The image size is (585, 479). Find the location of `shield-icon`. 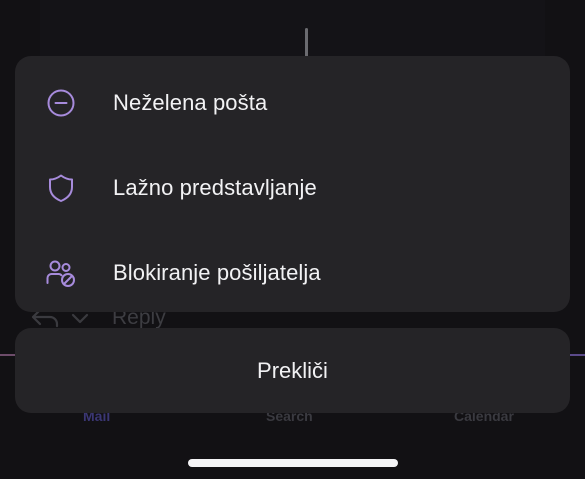

shield-icon is located at coordinates (61, 188).